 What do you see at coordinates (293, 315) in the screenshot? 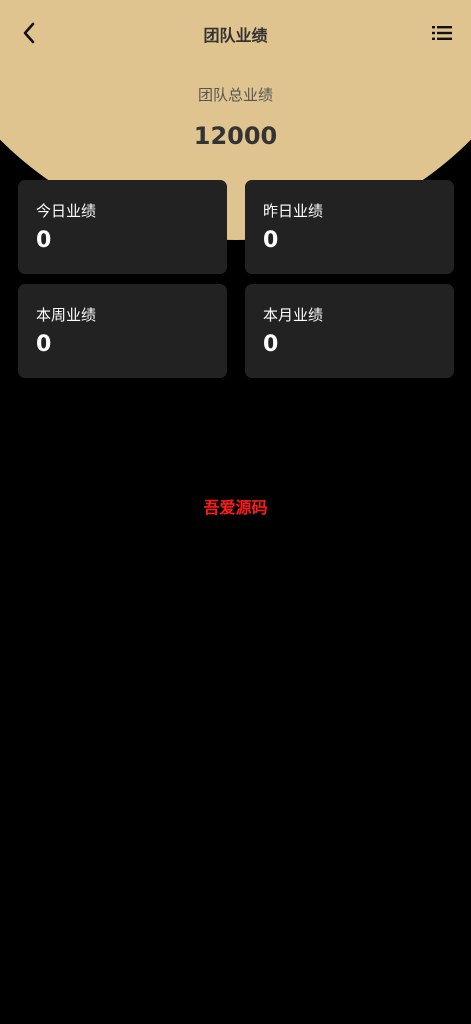
I see `stat-label: 本月业绩` at bounding box center [293, 315].